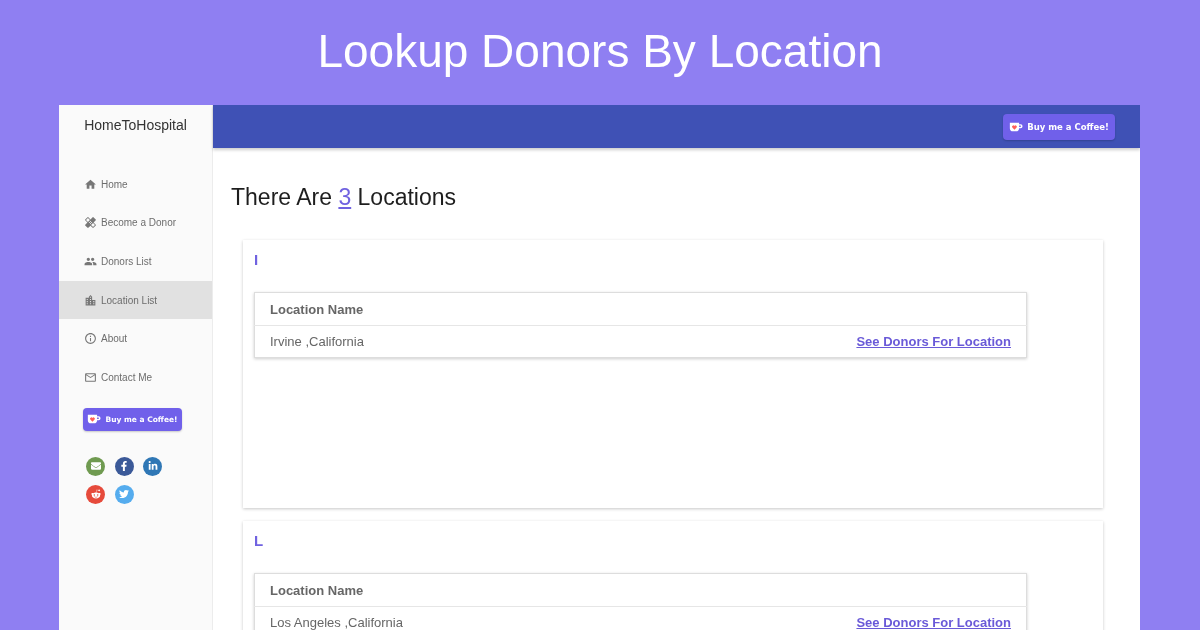 The width and height of the screenshot is (1200, 630). I want to click on facebook-icon, so click(124, 466).